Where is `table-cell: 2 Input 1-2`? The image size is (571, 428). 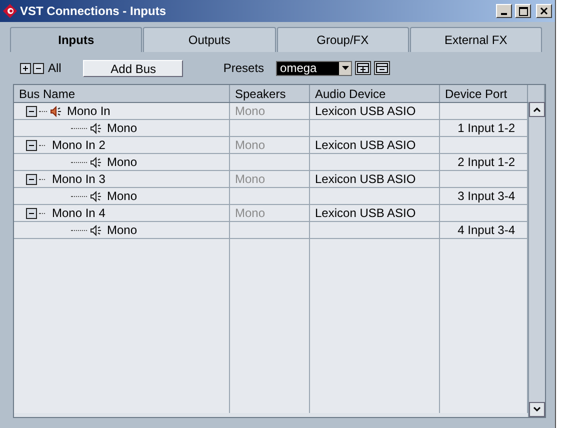 table-cell: 2 Input 1-2 is located at coordinates (484, 162).